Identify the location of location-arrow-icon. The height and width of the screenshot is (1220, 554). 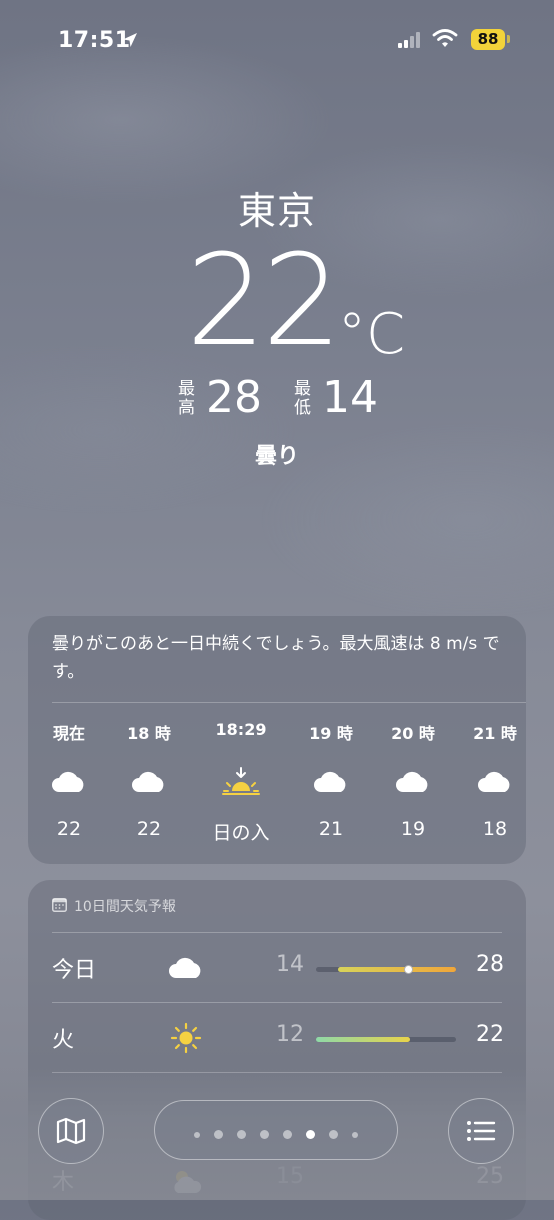
(130, 40).